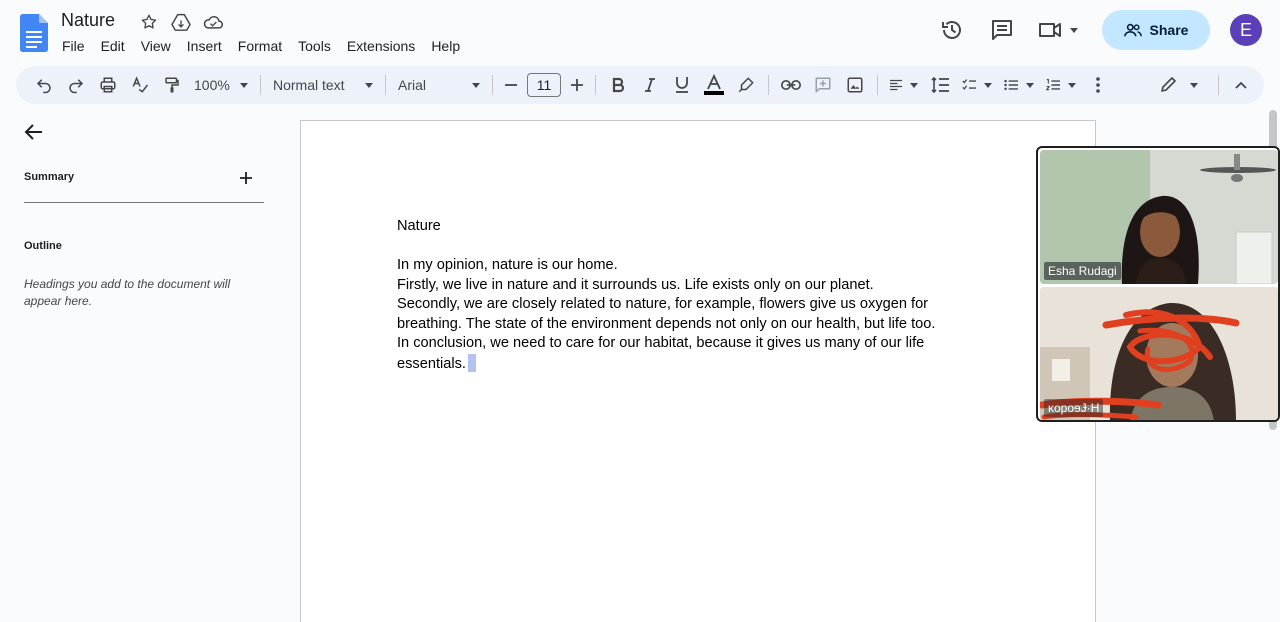  What do you see at coordinates (181, 22) in the screenshot?
I see `move-to-drive-icon` at bounding box center [181, 22].